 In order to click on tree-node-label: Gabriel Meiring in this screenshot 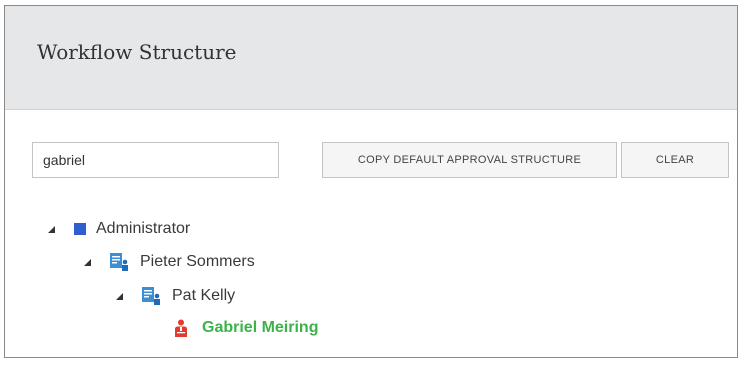, I will do `click(260, 327)`.